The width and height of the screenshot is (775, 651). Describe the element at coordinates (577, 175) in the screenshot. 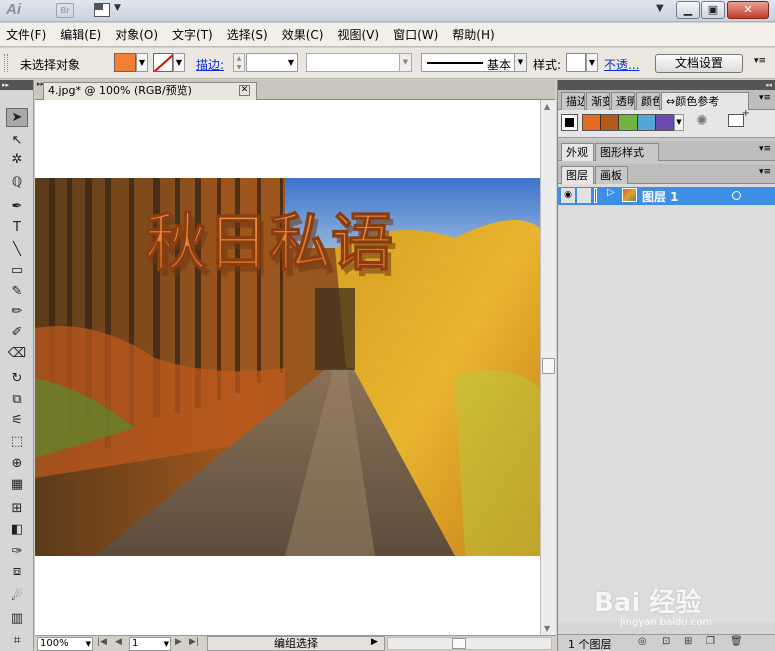

I see `tab-layers: 图层` at that location.